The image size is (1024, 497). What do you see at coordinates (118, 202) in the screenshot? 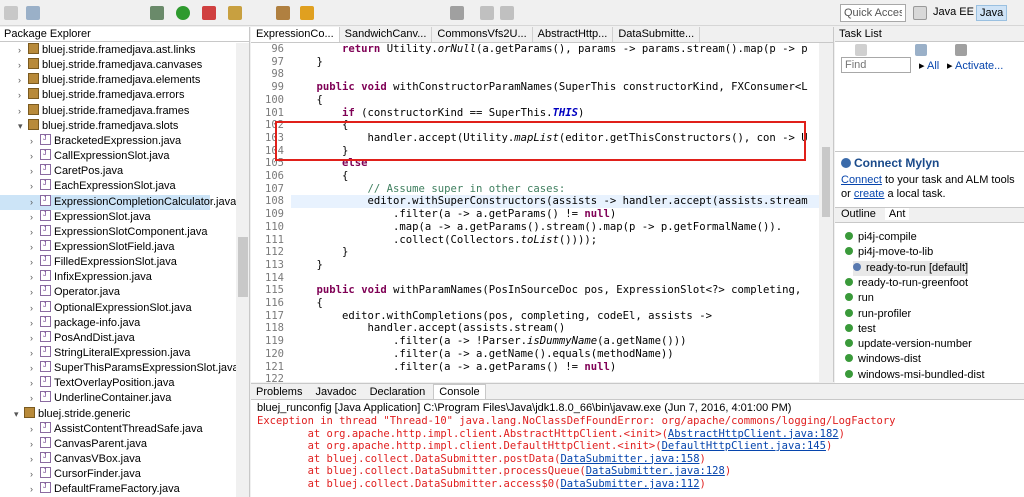
I see `java-file-node: › ExpressionCompletionCalculator.java` at bounding box center [118, 202].